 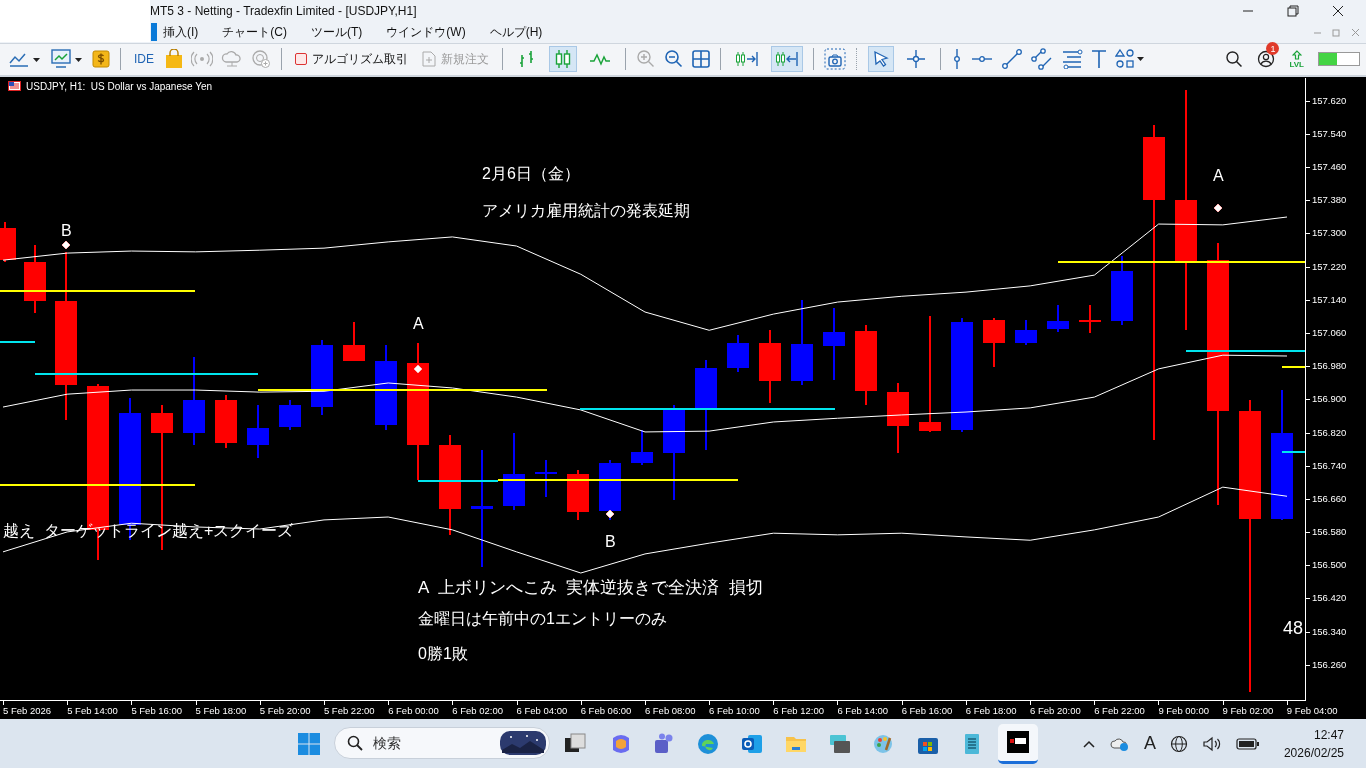 What do you see at coordinates (531, 173) in the screenshot?
I see `chart-note: 2月6日（金）` at bounding box center [531, 173].